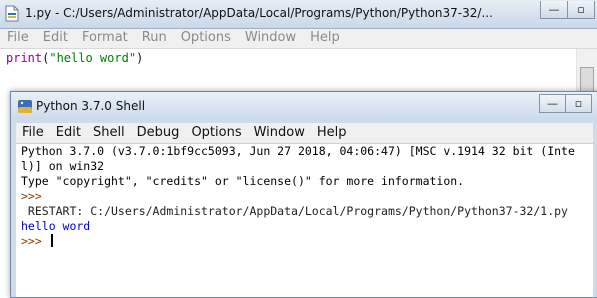  I want to click on editor-maximize-button: ▫, so click(581, 10).